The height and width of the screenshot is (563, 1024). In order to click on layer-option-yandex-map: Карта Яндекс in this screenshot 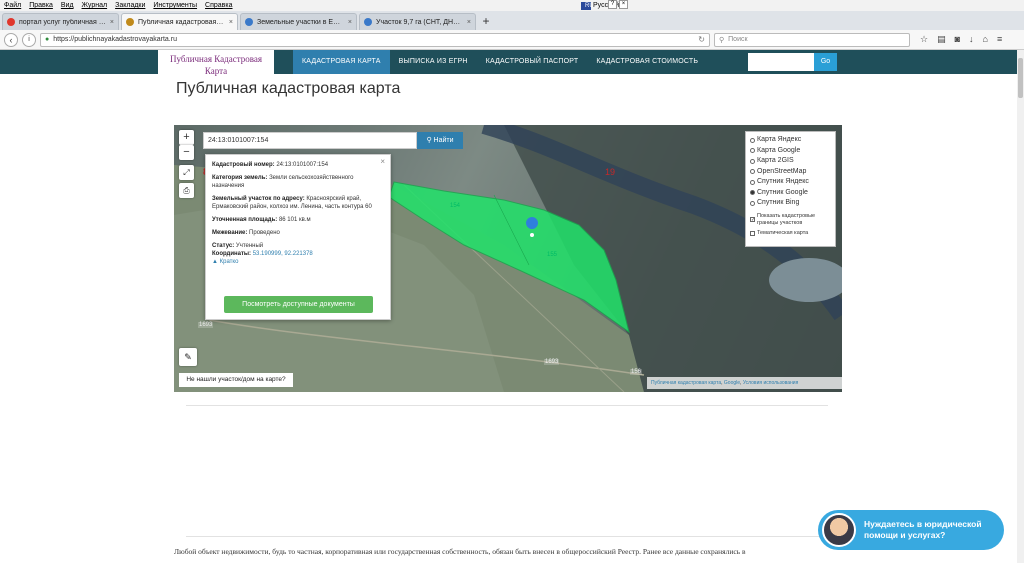, I will do `click(790, 140)`.